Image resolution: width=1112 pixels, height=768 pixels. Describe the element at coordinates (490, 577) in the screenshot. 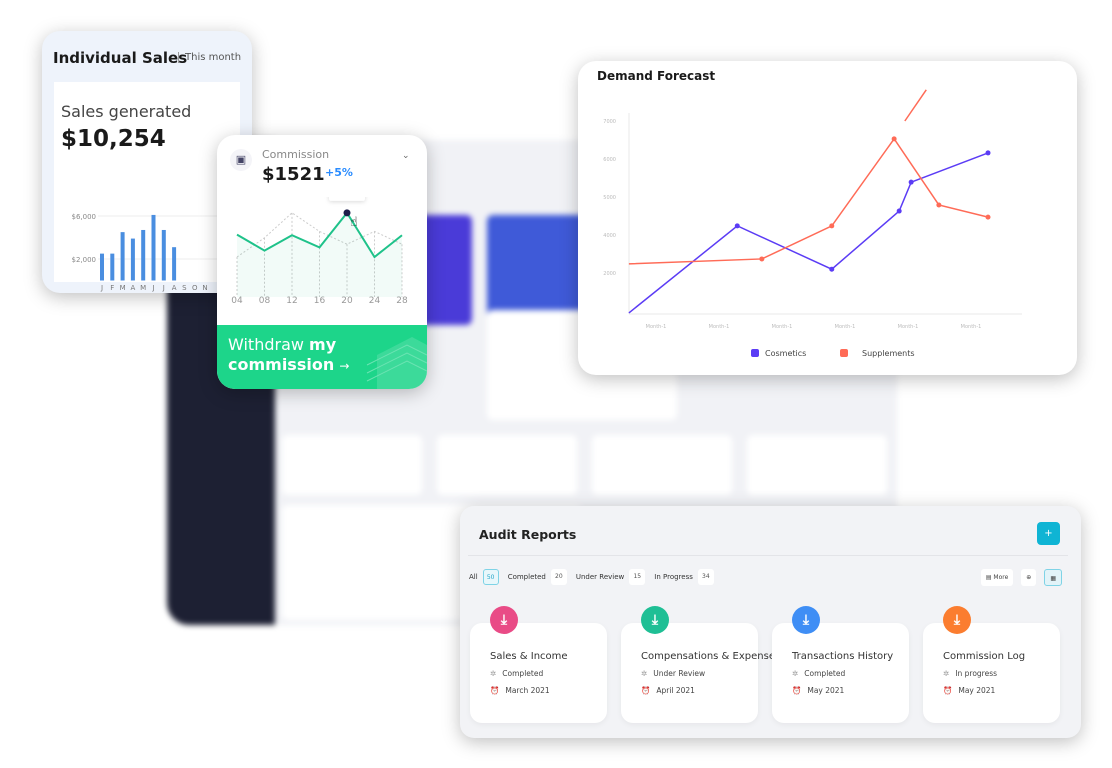

I see `filter-count: 50` at that location.